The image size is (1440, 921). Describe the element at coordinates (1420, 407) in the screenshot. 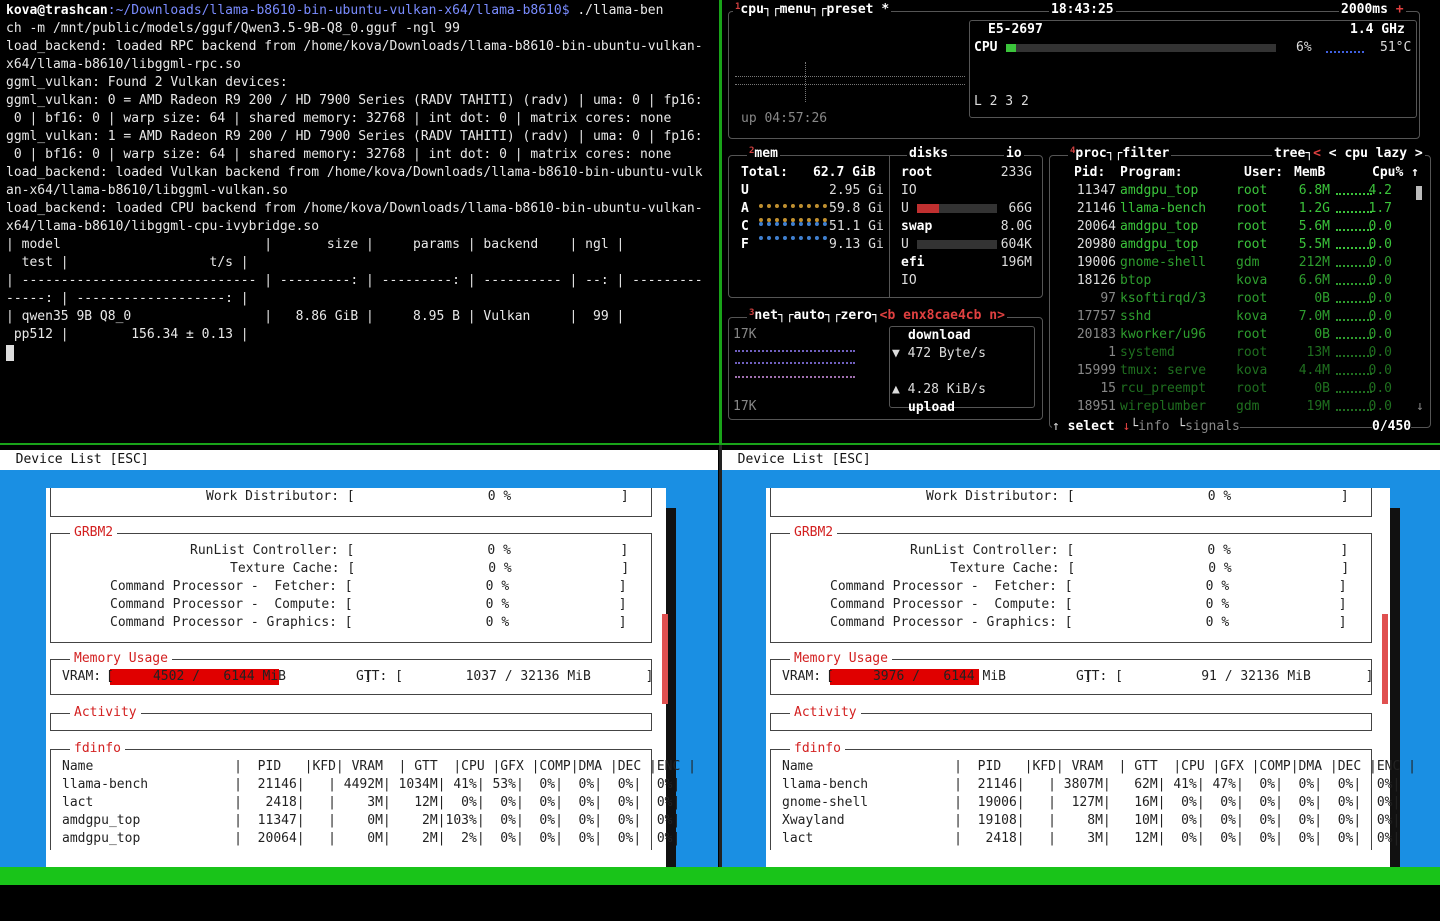

I see `scroll-down-arrow: ↓` at that location.